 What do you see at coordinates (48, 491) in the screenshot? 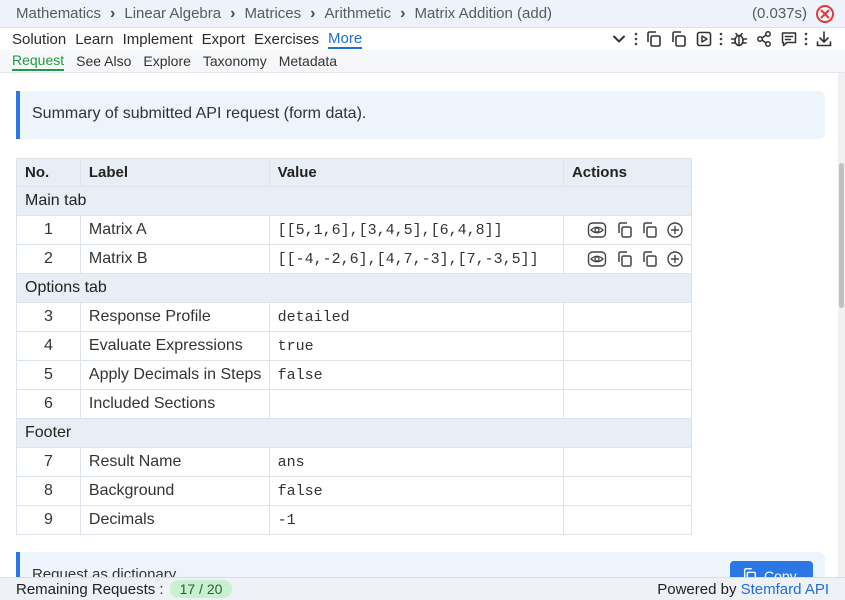
I see `row-number: 8` at bounding box center [48, 491].